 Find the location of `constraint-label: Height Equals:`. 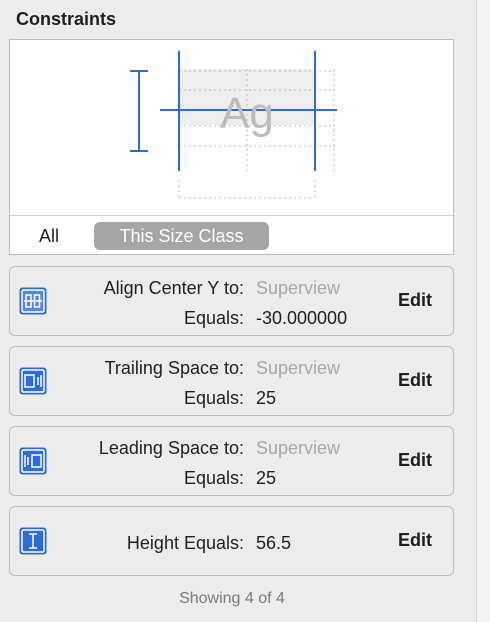

constraint-label: Height Equals: is located at coordinates (185, 543).